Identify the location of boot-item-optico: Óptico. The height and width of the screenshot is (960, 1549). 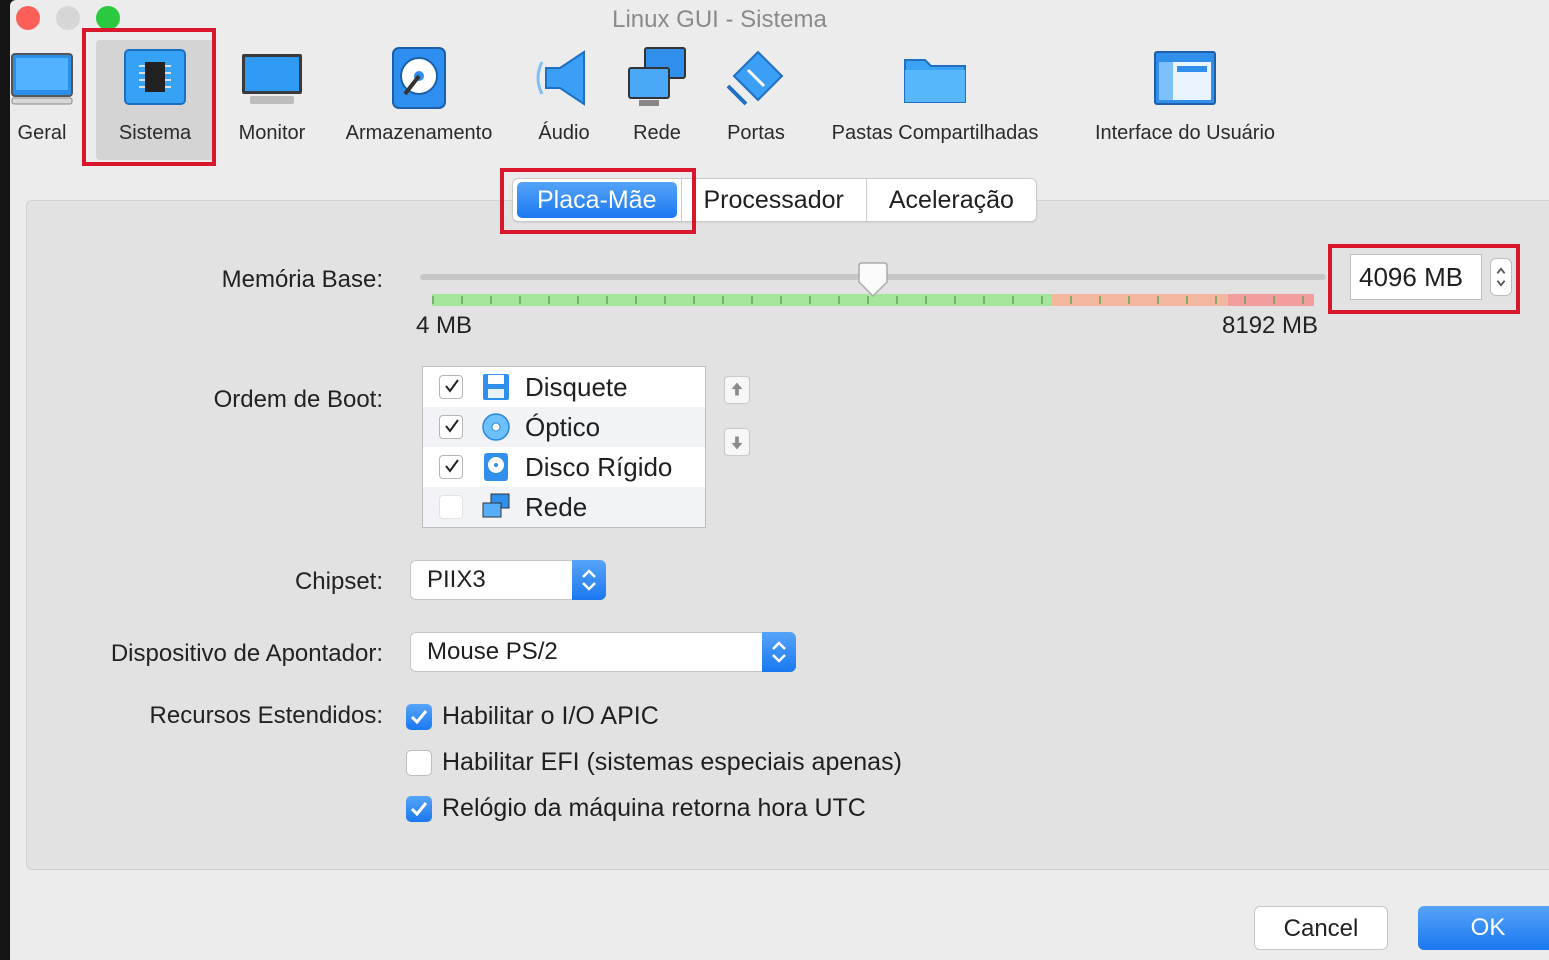
(564, 427).